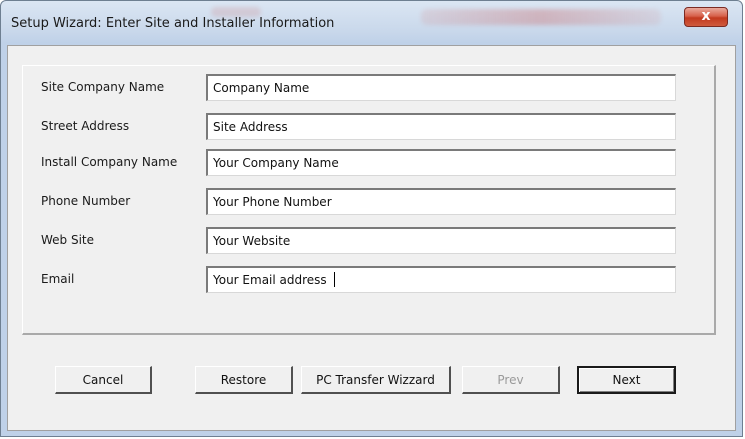  I want to click on email-input, so click(441, 279).